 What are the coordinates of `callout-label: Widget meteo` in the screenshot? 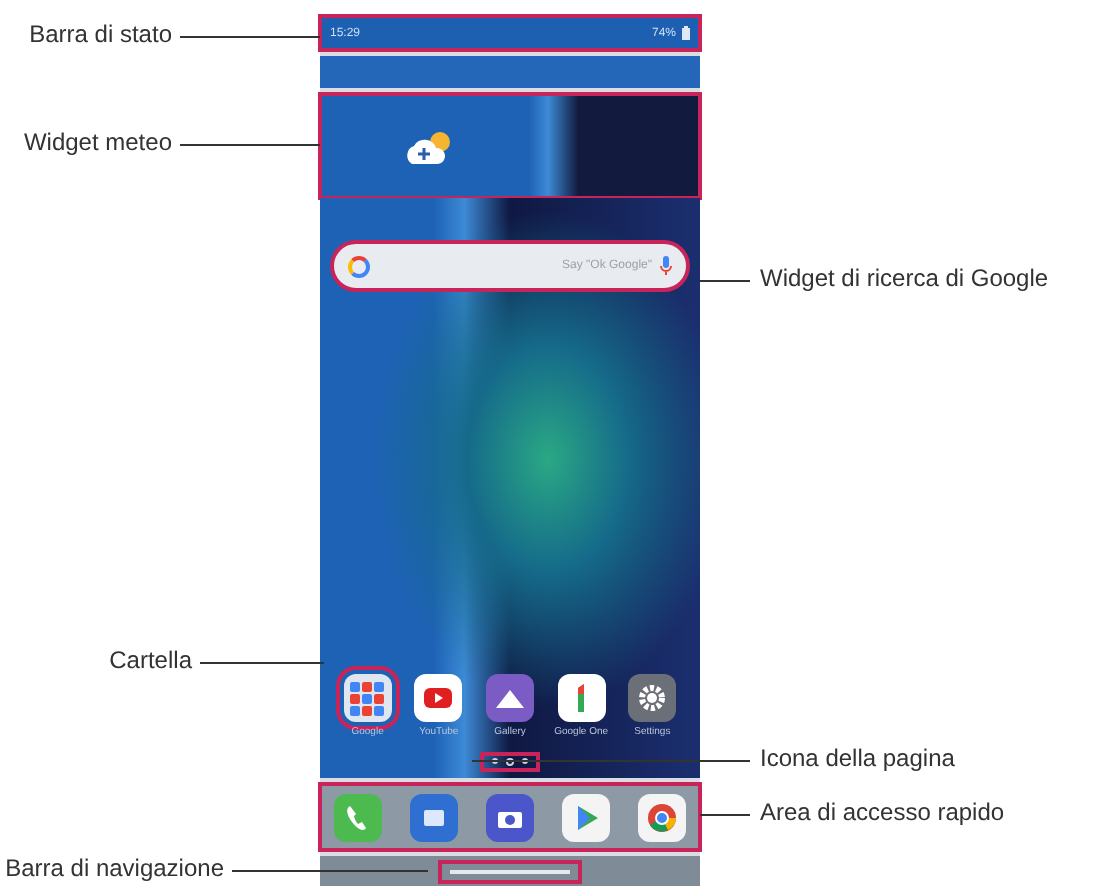 It's located at (97, 142).